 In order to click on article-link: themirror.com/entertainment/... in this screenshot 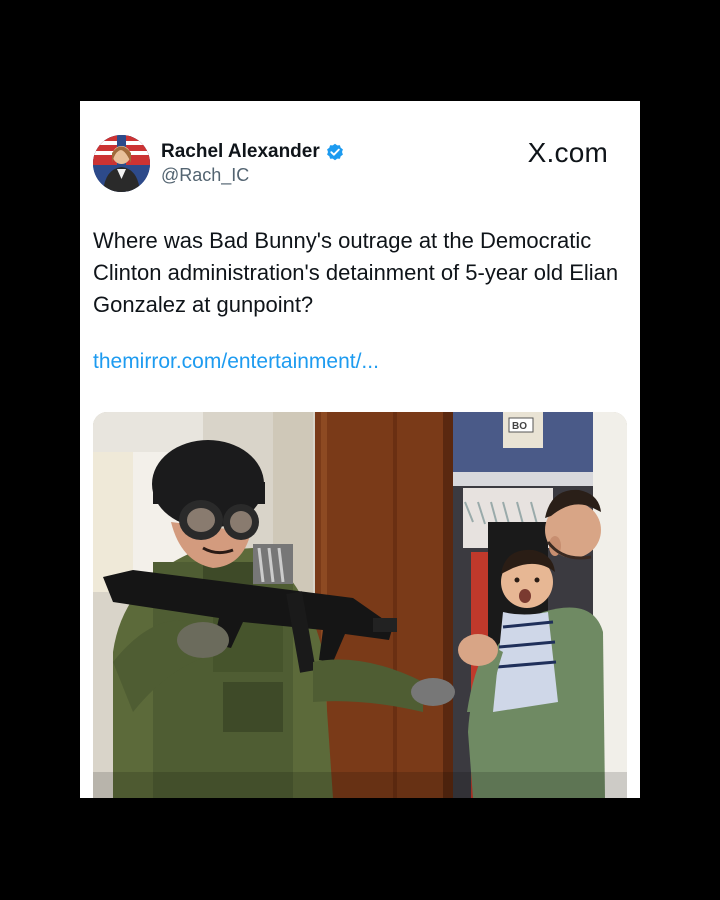, I will do `click(236, 362)`.